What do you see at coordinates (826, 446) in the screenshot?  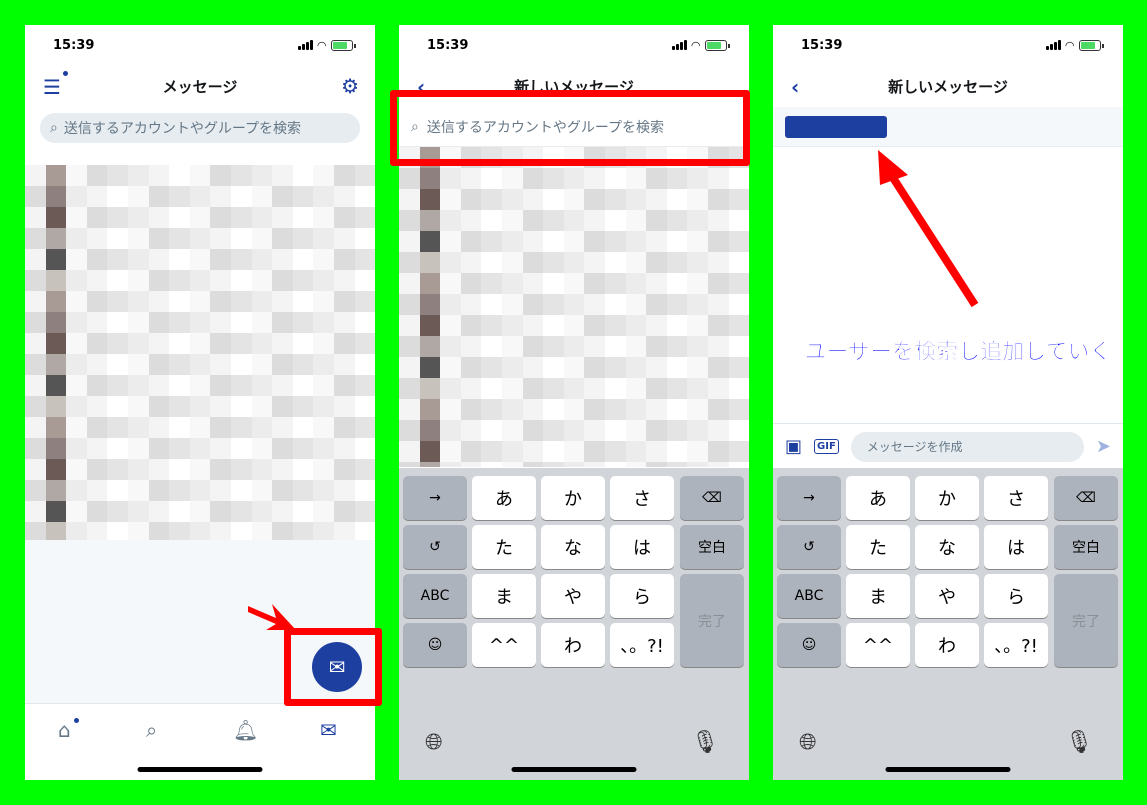 I see `gif-button: GIF` at bounding box center [826, 446].